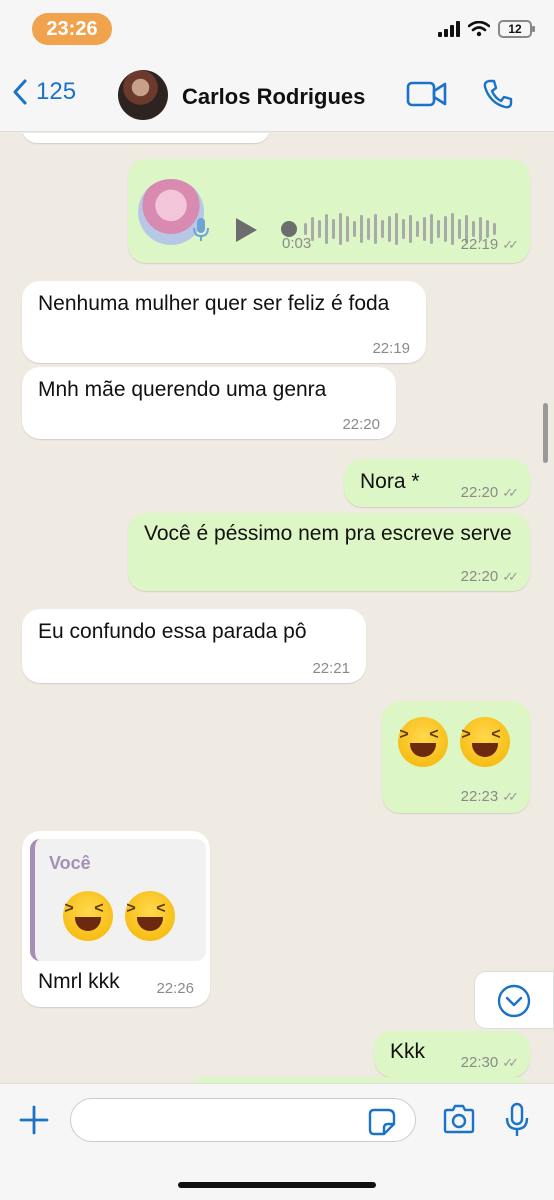 The image size is (554, 1200). Describe the element at coordinates (329, 211) in the screenshot. I see `voice-message-bubble: 0:03 22:19 ✓✓` at that location.